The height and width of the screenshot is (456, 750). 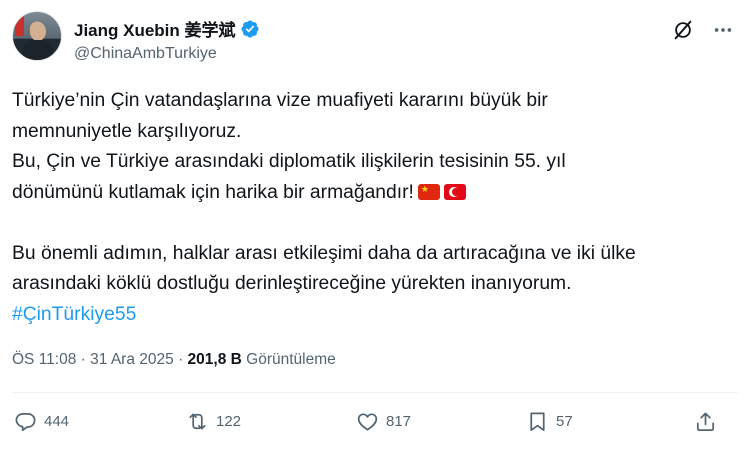 I want to click on user-handle: @ChinaAmbTurkiye, so click(x=145, y=54).